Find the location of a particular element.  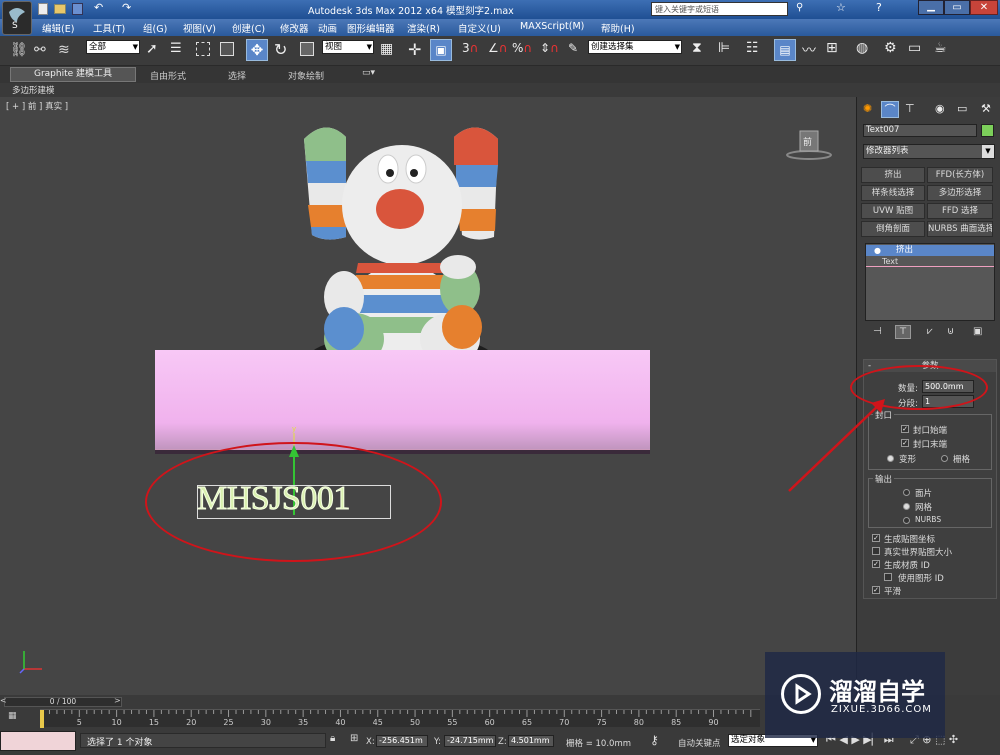

gen-mat-ids-checkbox: ✓ is located at coordinates (876, 564).